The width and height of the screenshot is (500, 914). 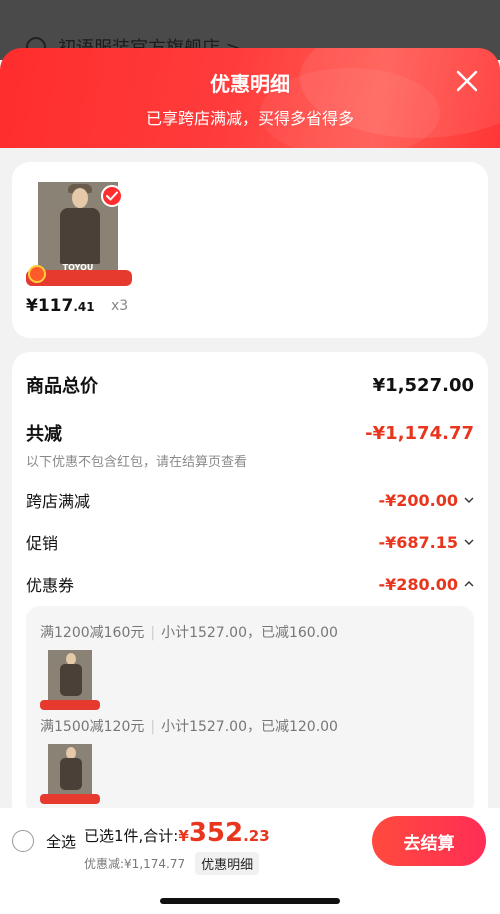 I want to click on total-price-row: 商品总价 ¥1,527.00, so click(x=250, y=385).